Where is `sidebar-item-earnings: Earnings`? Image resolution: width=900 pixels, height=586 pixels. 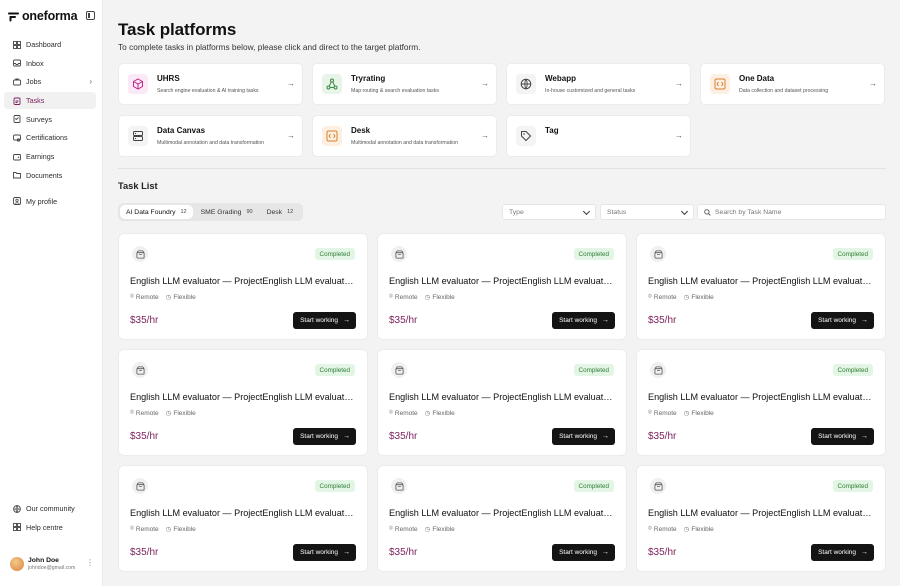
sidebar-item-earnings: Earnings is located at coordinates (50, 156).